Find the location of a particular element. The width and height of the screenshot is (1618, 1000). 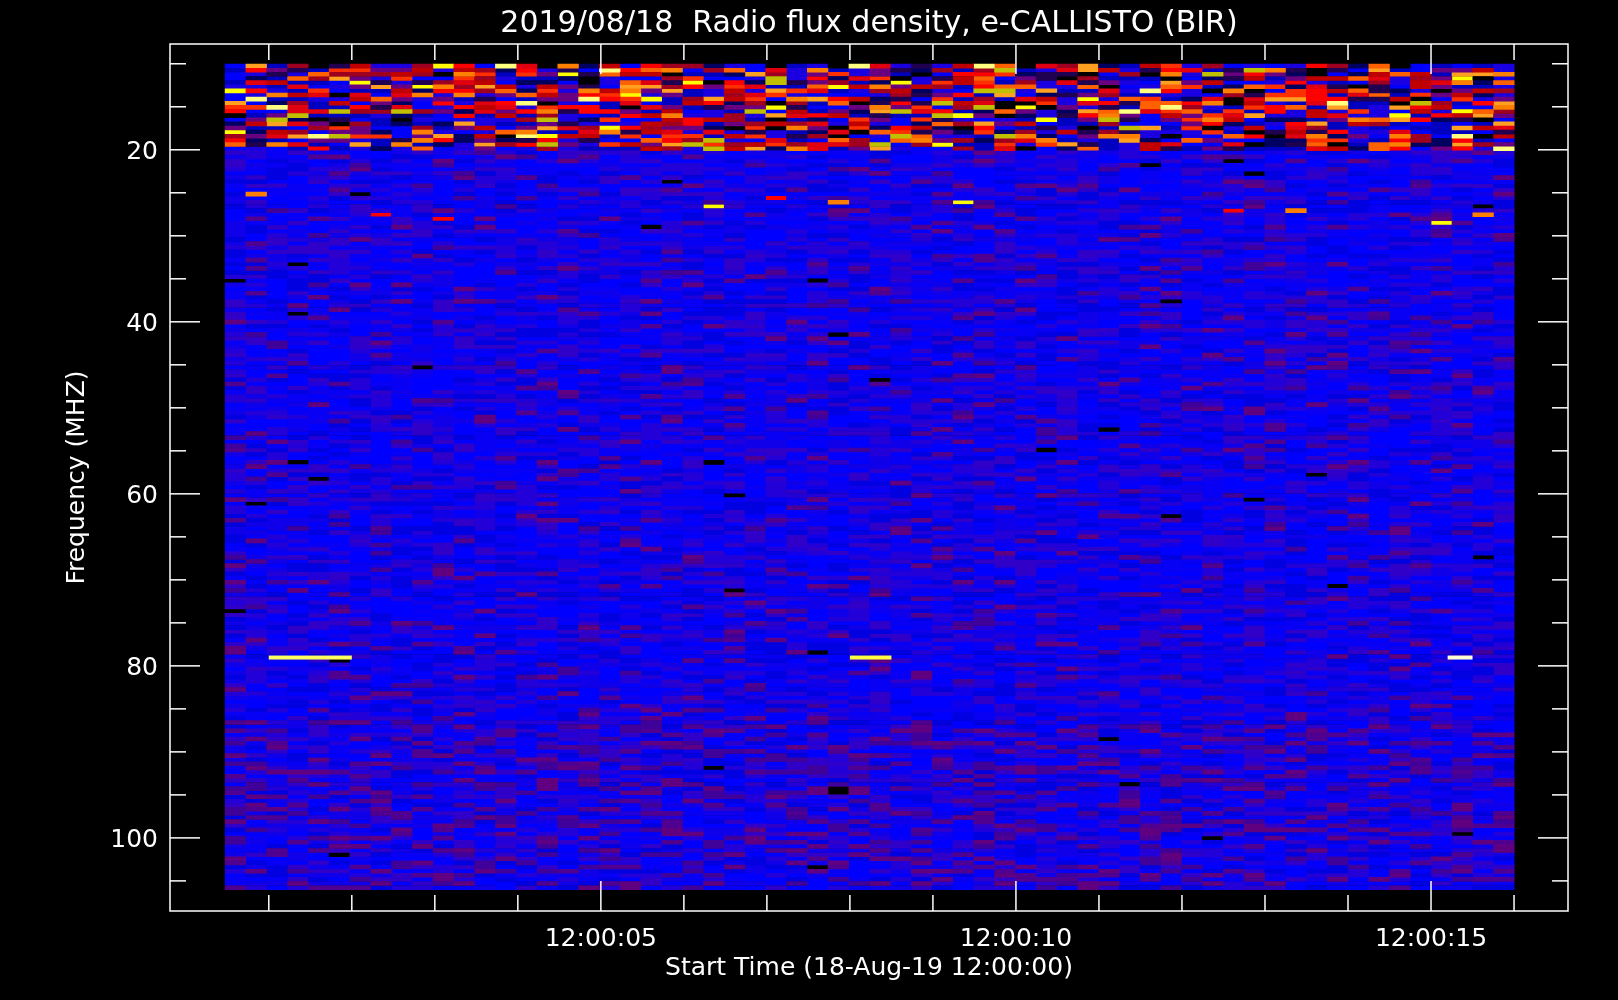

tick-label: 12:00:10 is located at coordinates (1016, 937).